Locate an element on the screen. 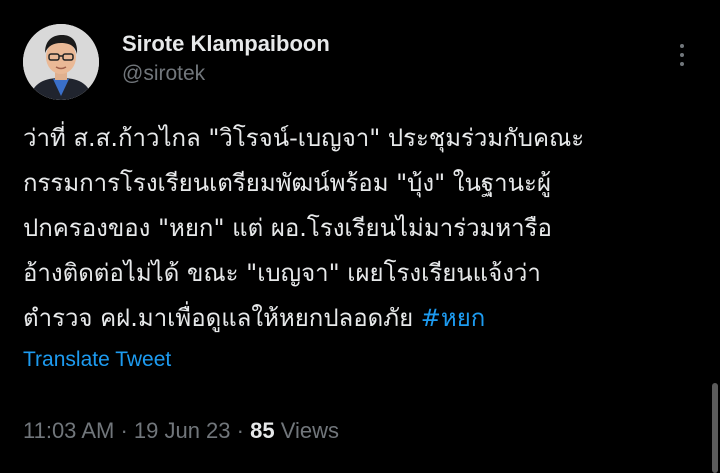  more-horizontal-icon is located at coordinates (682, 55).